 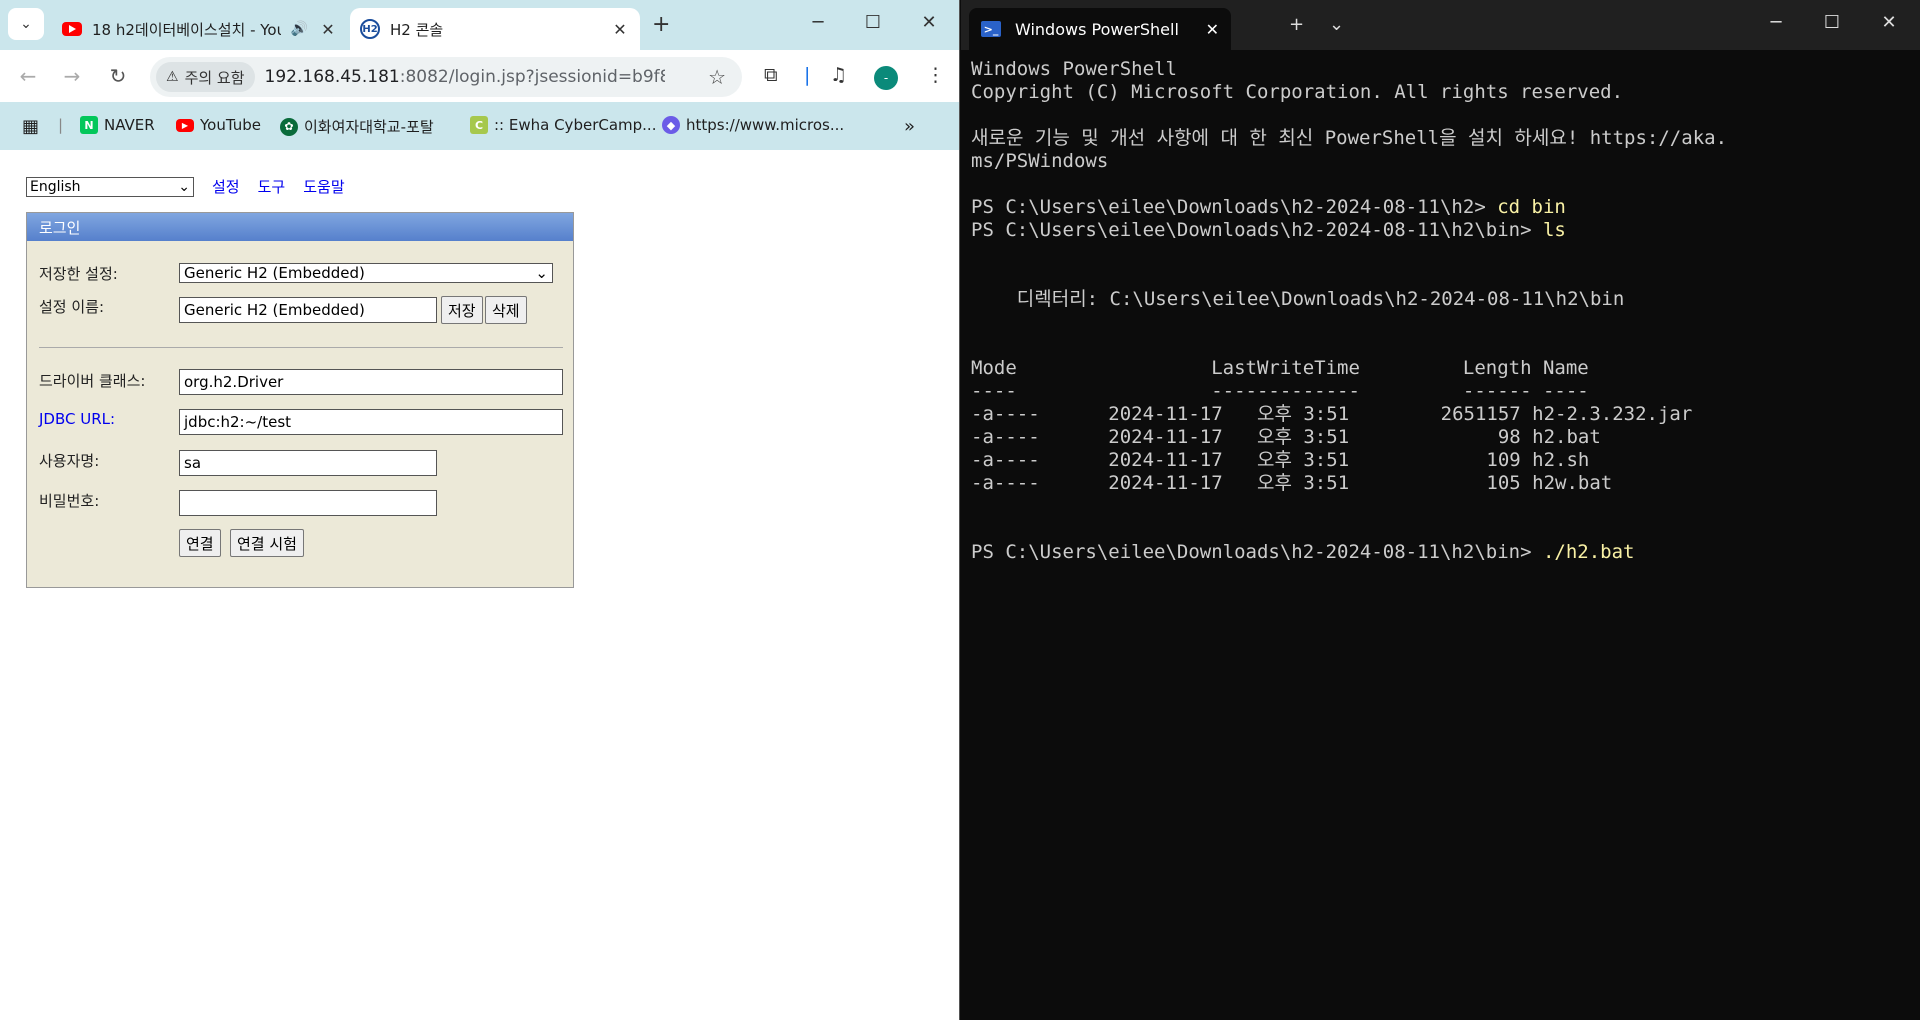 I want to click on terminal-line: ---- ------------- ------ ----, so click(x=1280, y=391).